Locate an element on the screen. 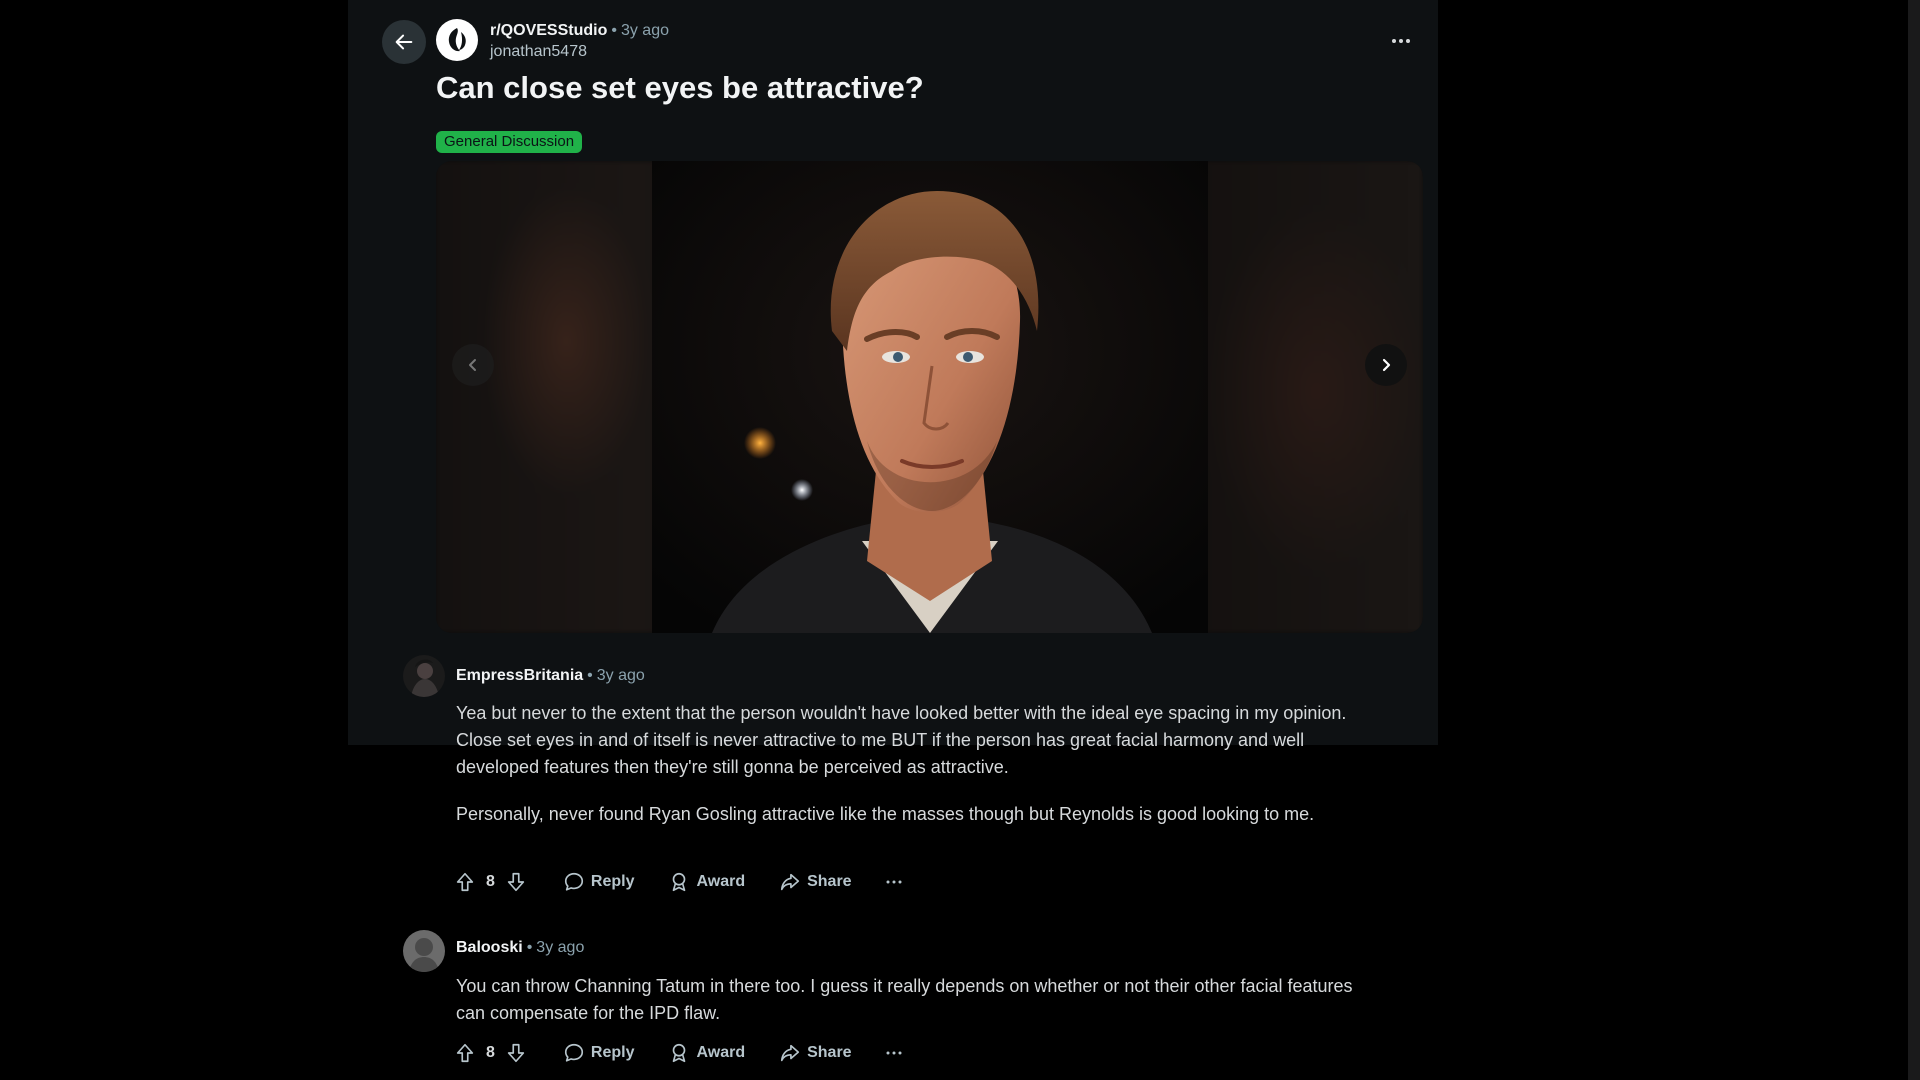 This screenshot has height=1080, width=1920. arrow-left-icon is located at coordinates (404, 42).